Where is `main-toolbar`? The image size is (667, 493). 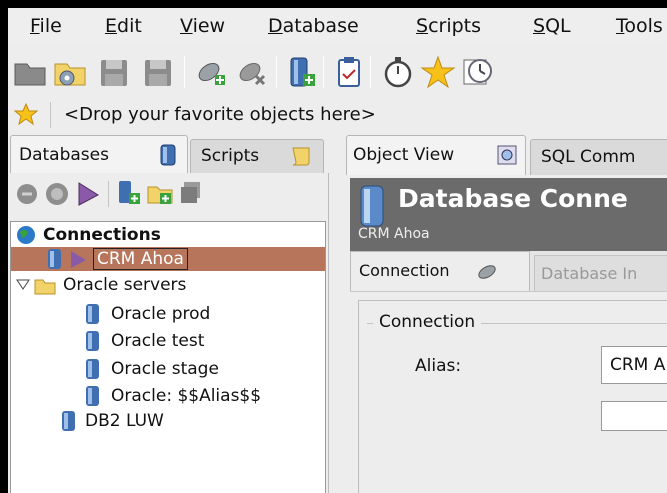
main-toolbar is located at coordinates (337, 72).